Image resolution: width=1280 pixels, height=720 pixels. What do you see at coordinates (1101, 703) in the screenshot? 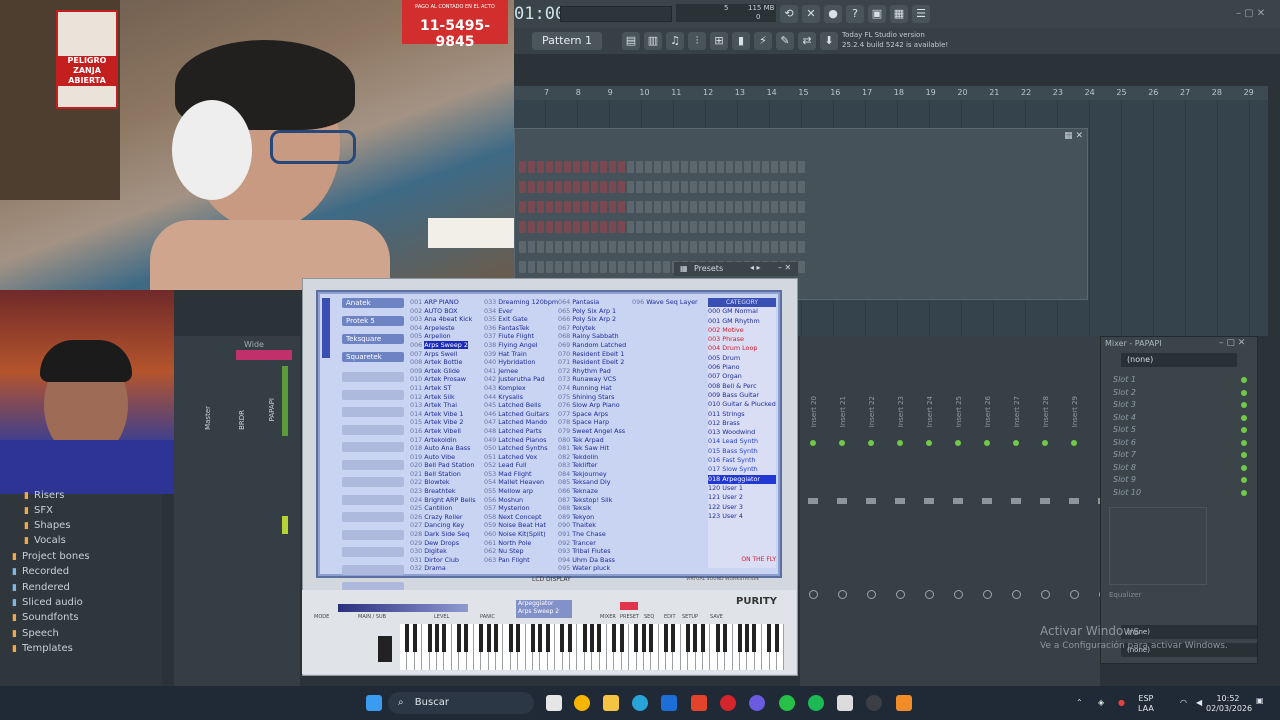
I see `network-icon: ◈` at bounding box center [1101, 703].